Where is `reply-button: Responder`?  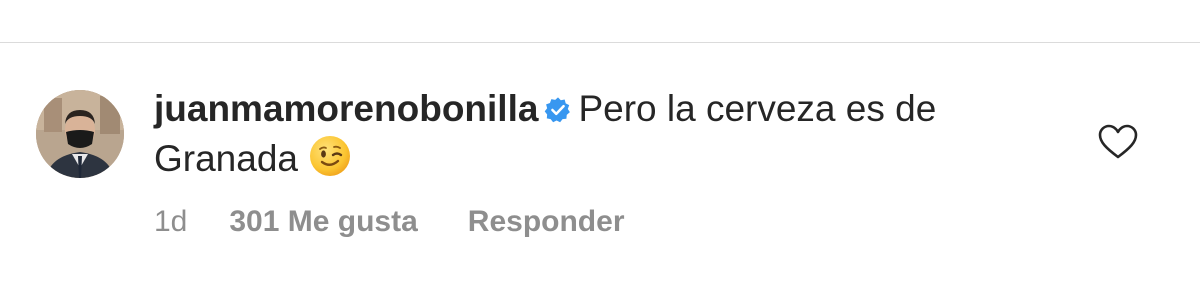
reply-button: Responder is located at coordinates (546, 221).